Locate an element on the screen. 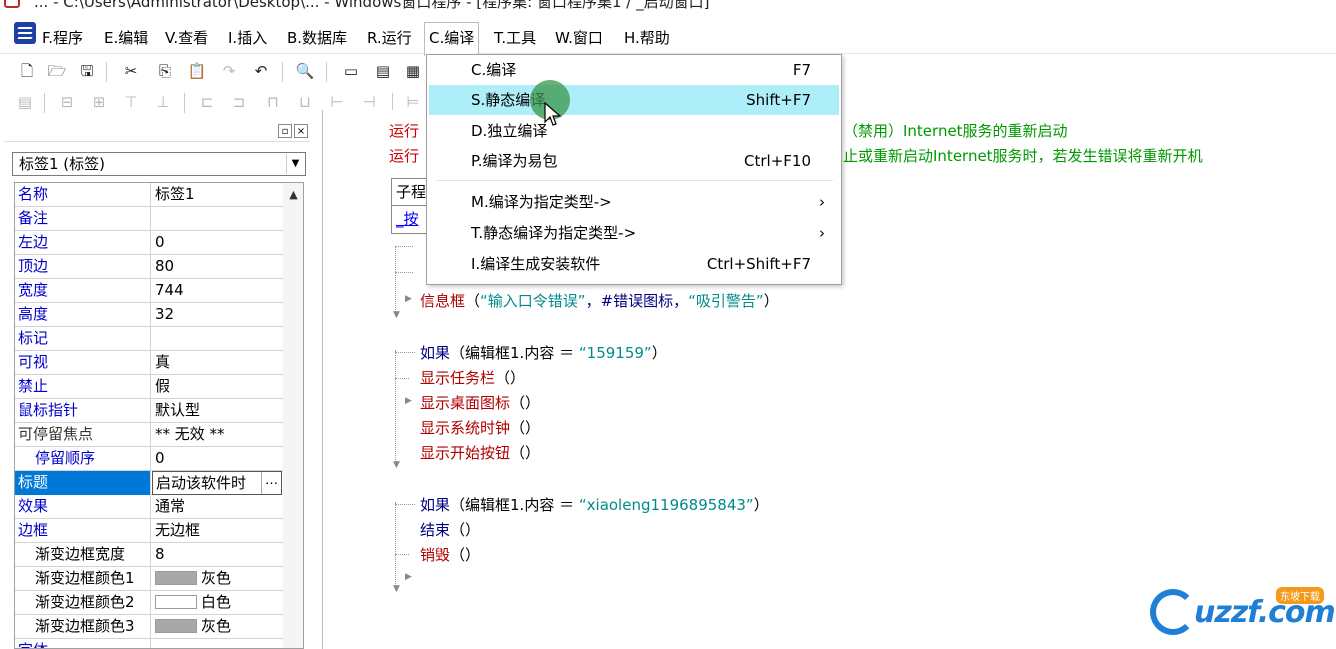  property-row: 字体 is located at coordinates (159, 643).